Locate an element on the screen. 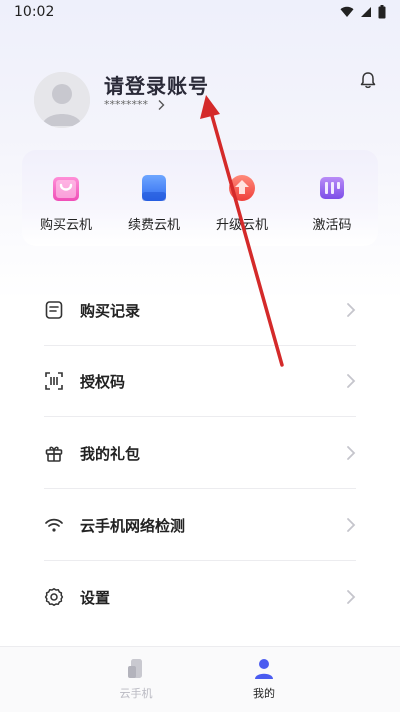 This screenshot has height=712, width=400. document-icon is located at coordinates (54, 310).